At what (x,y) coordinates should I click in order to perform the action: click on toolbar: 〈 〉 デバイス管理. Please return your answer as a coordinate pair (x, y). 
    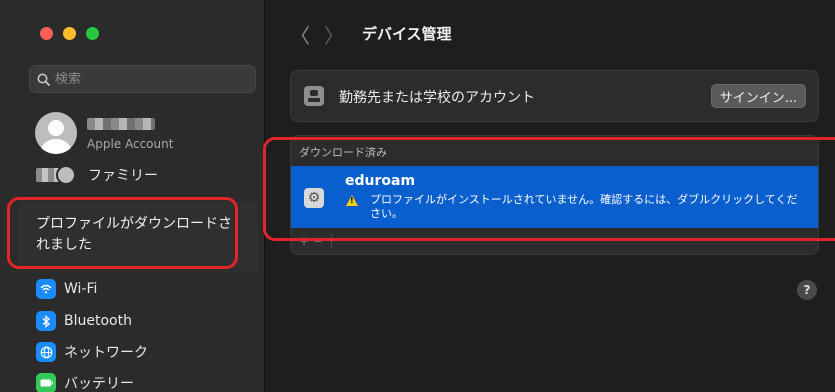
    Looking at the image, I should click on (550, 31).